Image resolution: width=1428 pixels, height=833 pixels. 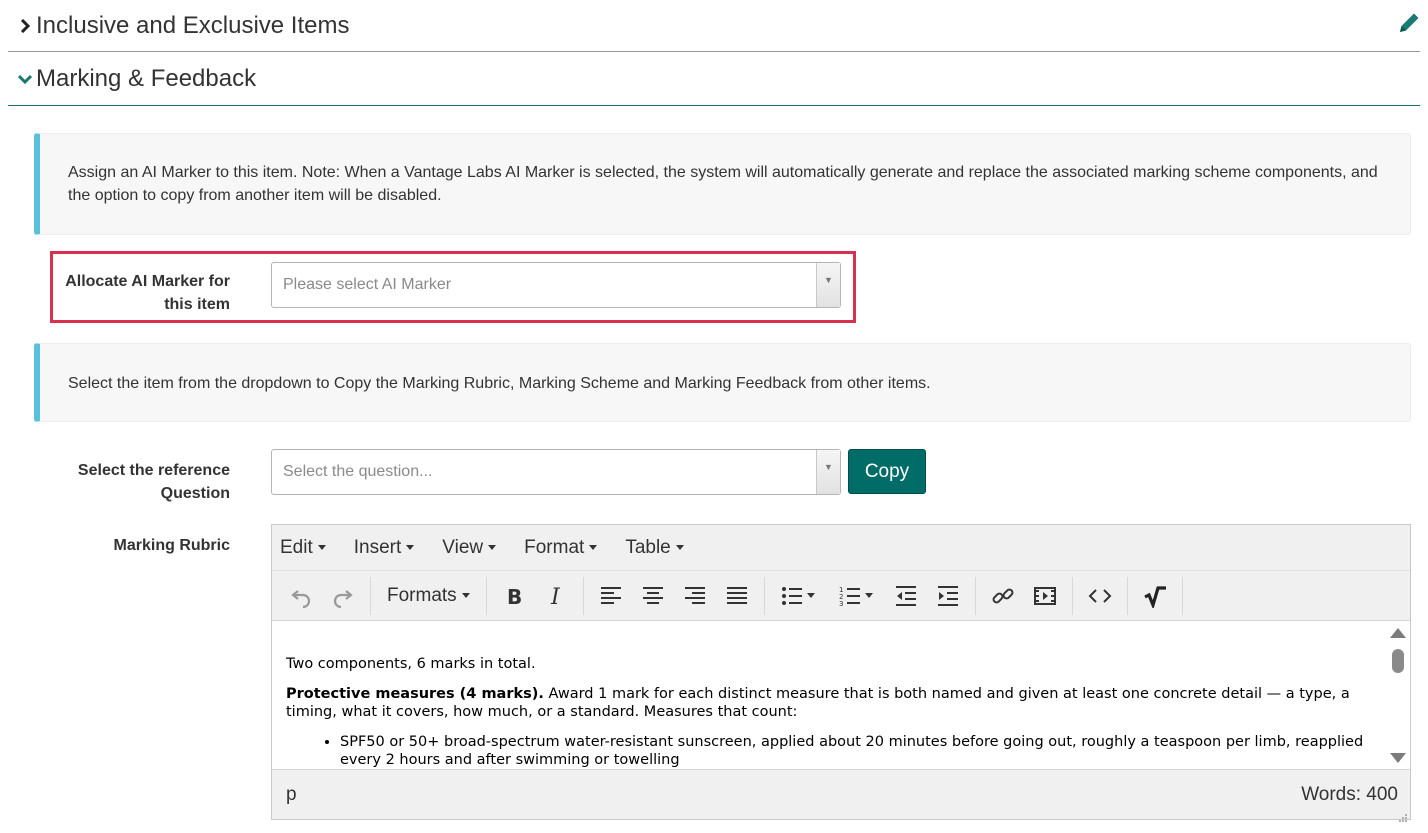 I want to click on toolbar-group-insert, so click(x=1024, y=595).